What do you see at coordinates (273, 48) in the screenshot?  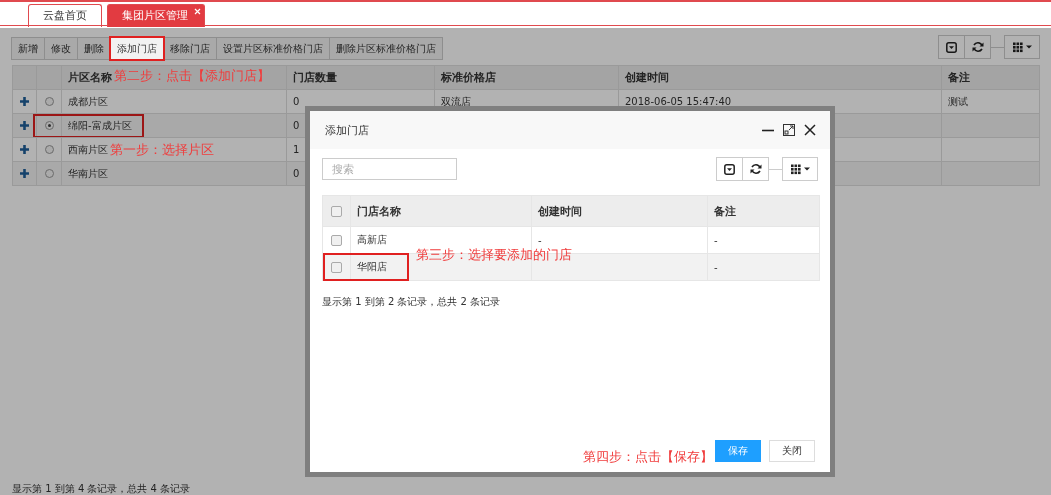 I see `toolbar-button: 设置片区标准价格门店` at bounding box center [273, 48].